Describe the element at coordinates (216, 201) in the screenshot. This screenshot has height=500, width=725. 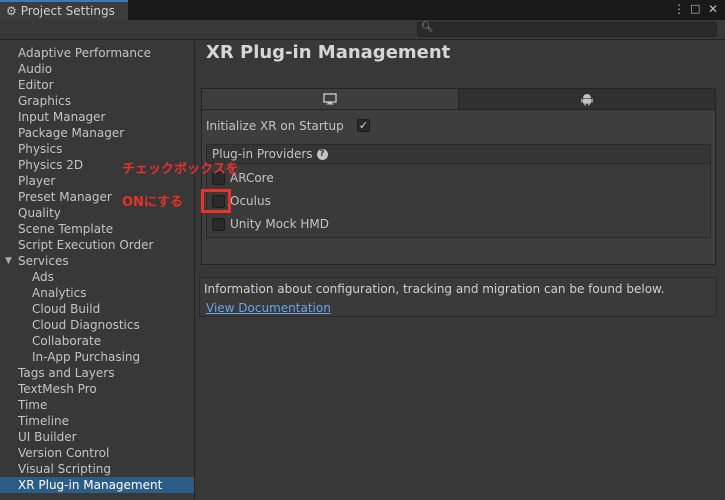
I see `annotation-highlight-box` at that location.